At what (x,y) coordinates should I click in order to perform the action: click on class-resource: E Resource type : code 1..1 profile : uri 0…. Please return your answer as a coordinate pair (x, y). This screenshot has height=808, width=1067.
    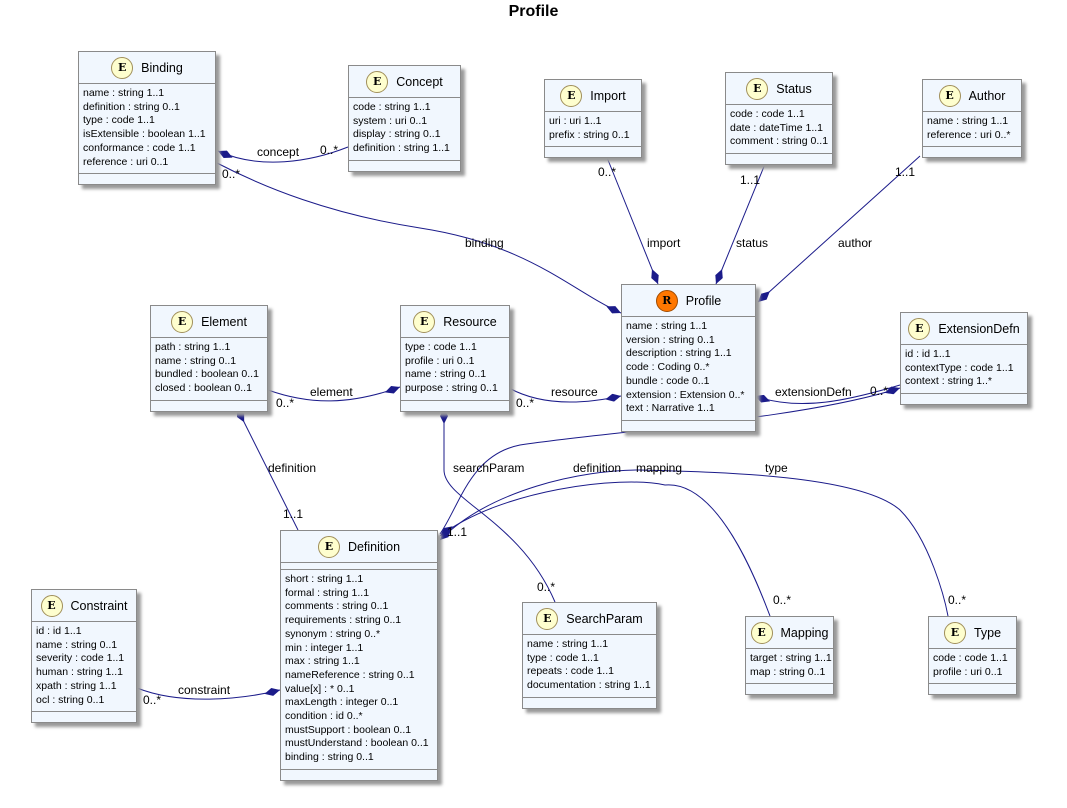
    Looking at the image, I should click on (455, 358).